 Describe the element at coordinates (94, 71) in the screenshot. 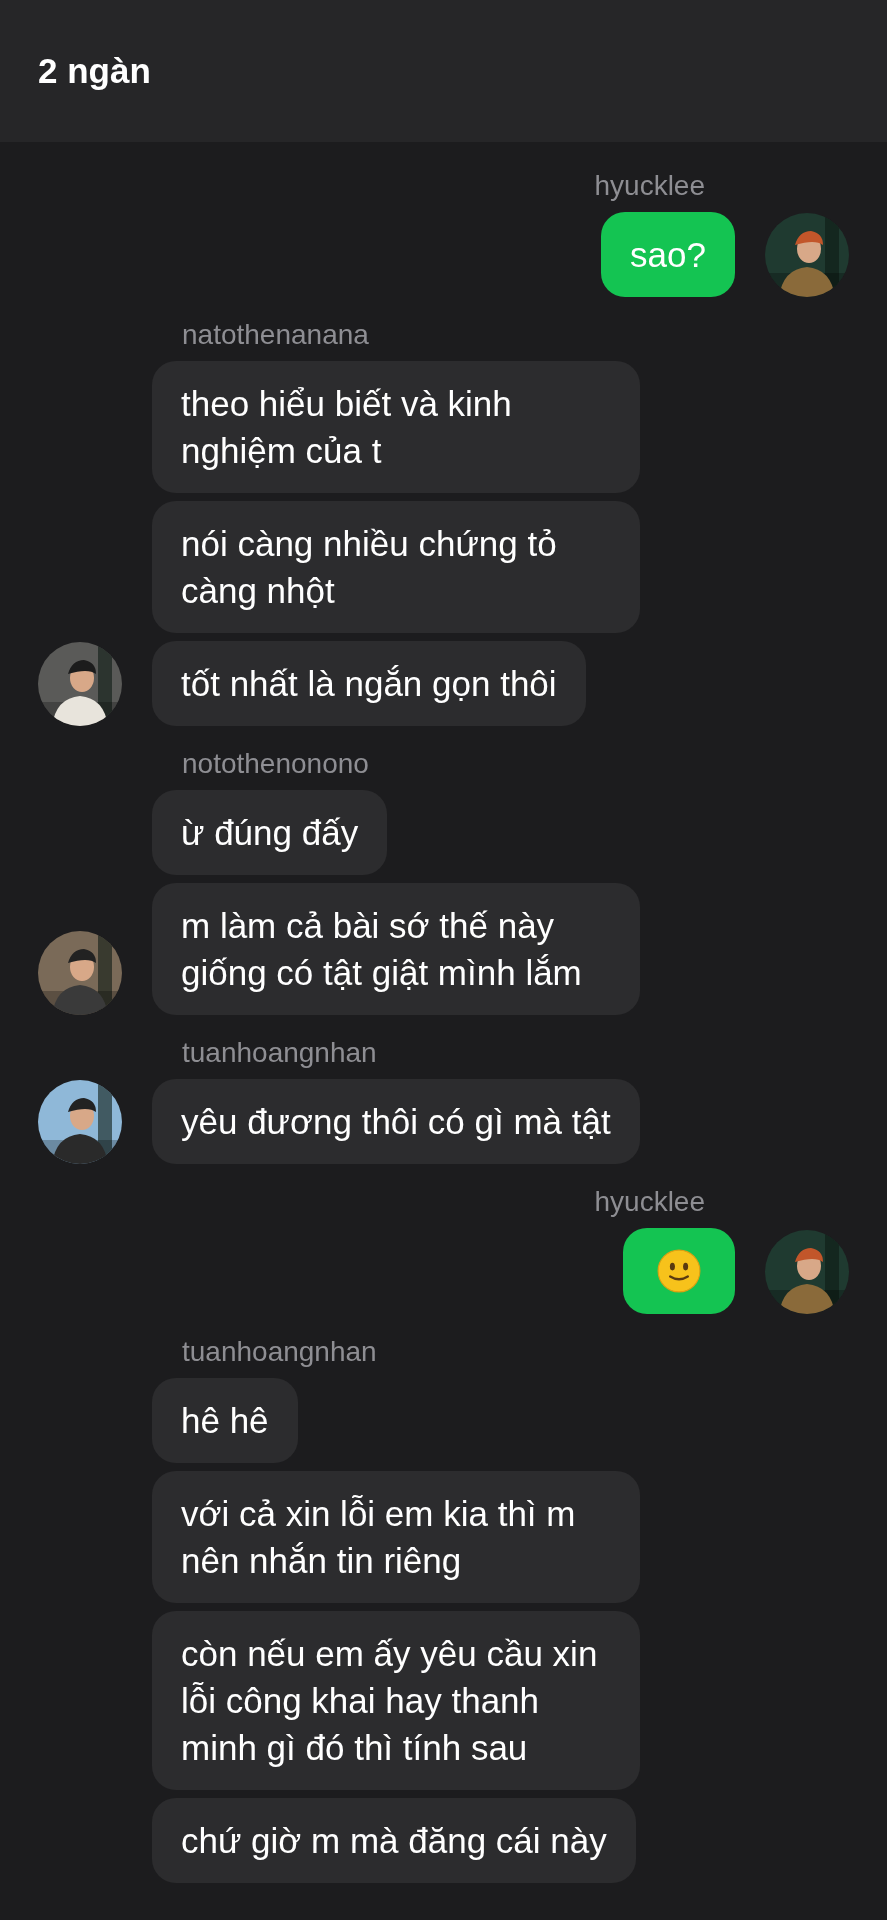

I see `chat-title: 2 ngàn` at that location.